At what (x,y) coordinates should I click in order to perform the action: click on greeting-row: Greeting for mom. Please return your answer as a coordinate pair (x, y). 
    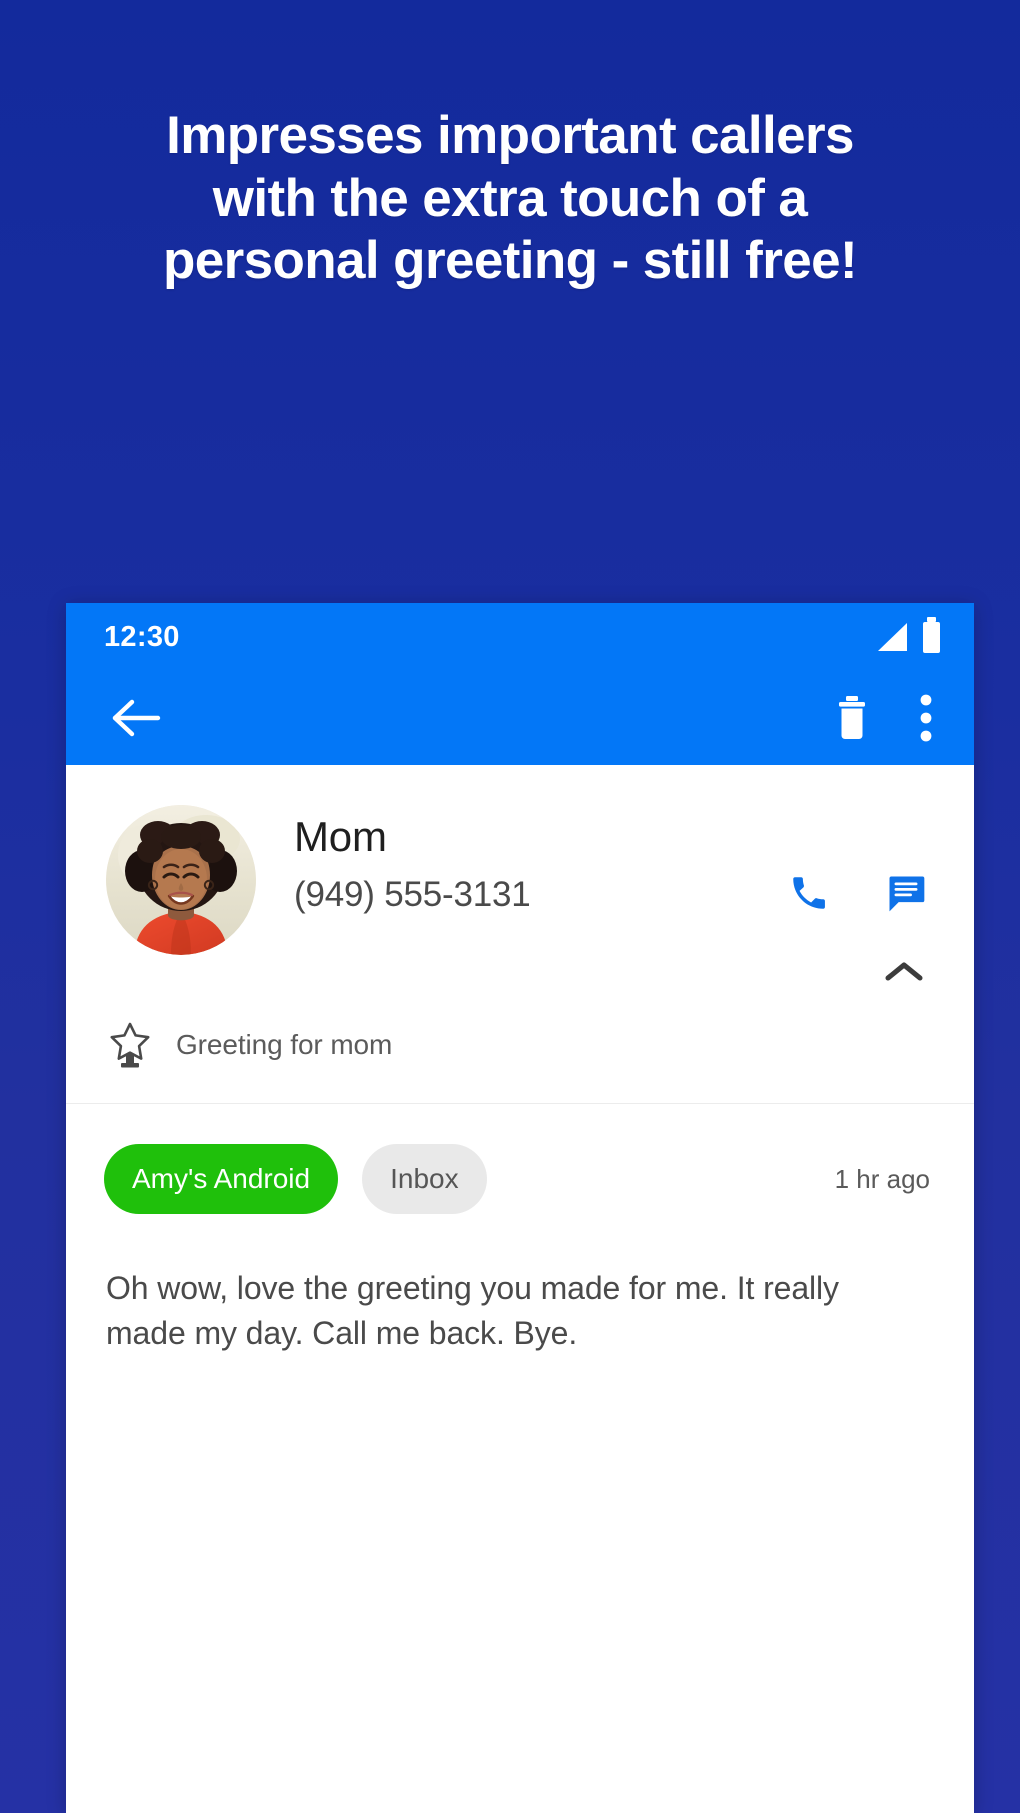
    Looking at the image, I should click on (520, 1057).